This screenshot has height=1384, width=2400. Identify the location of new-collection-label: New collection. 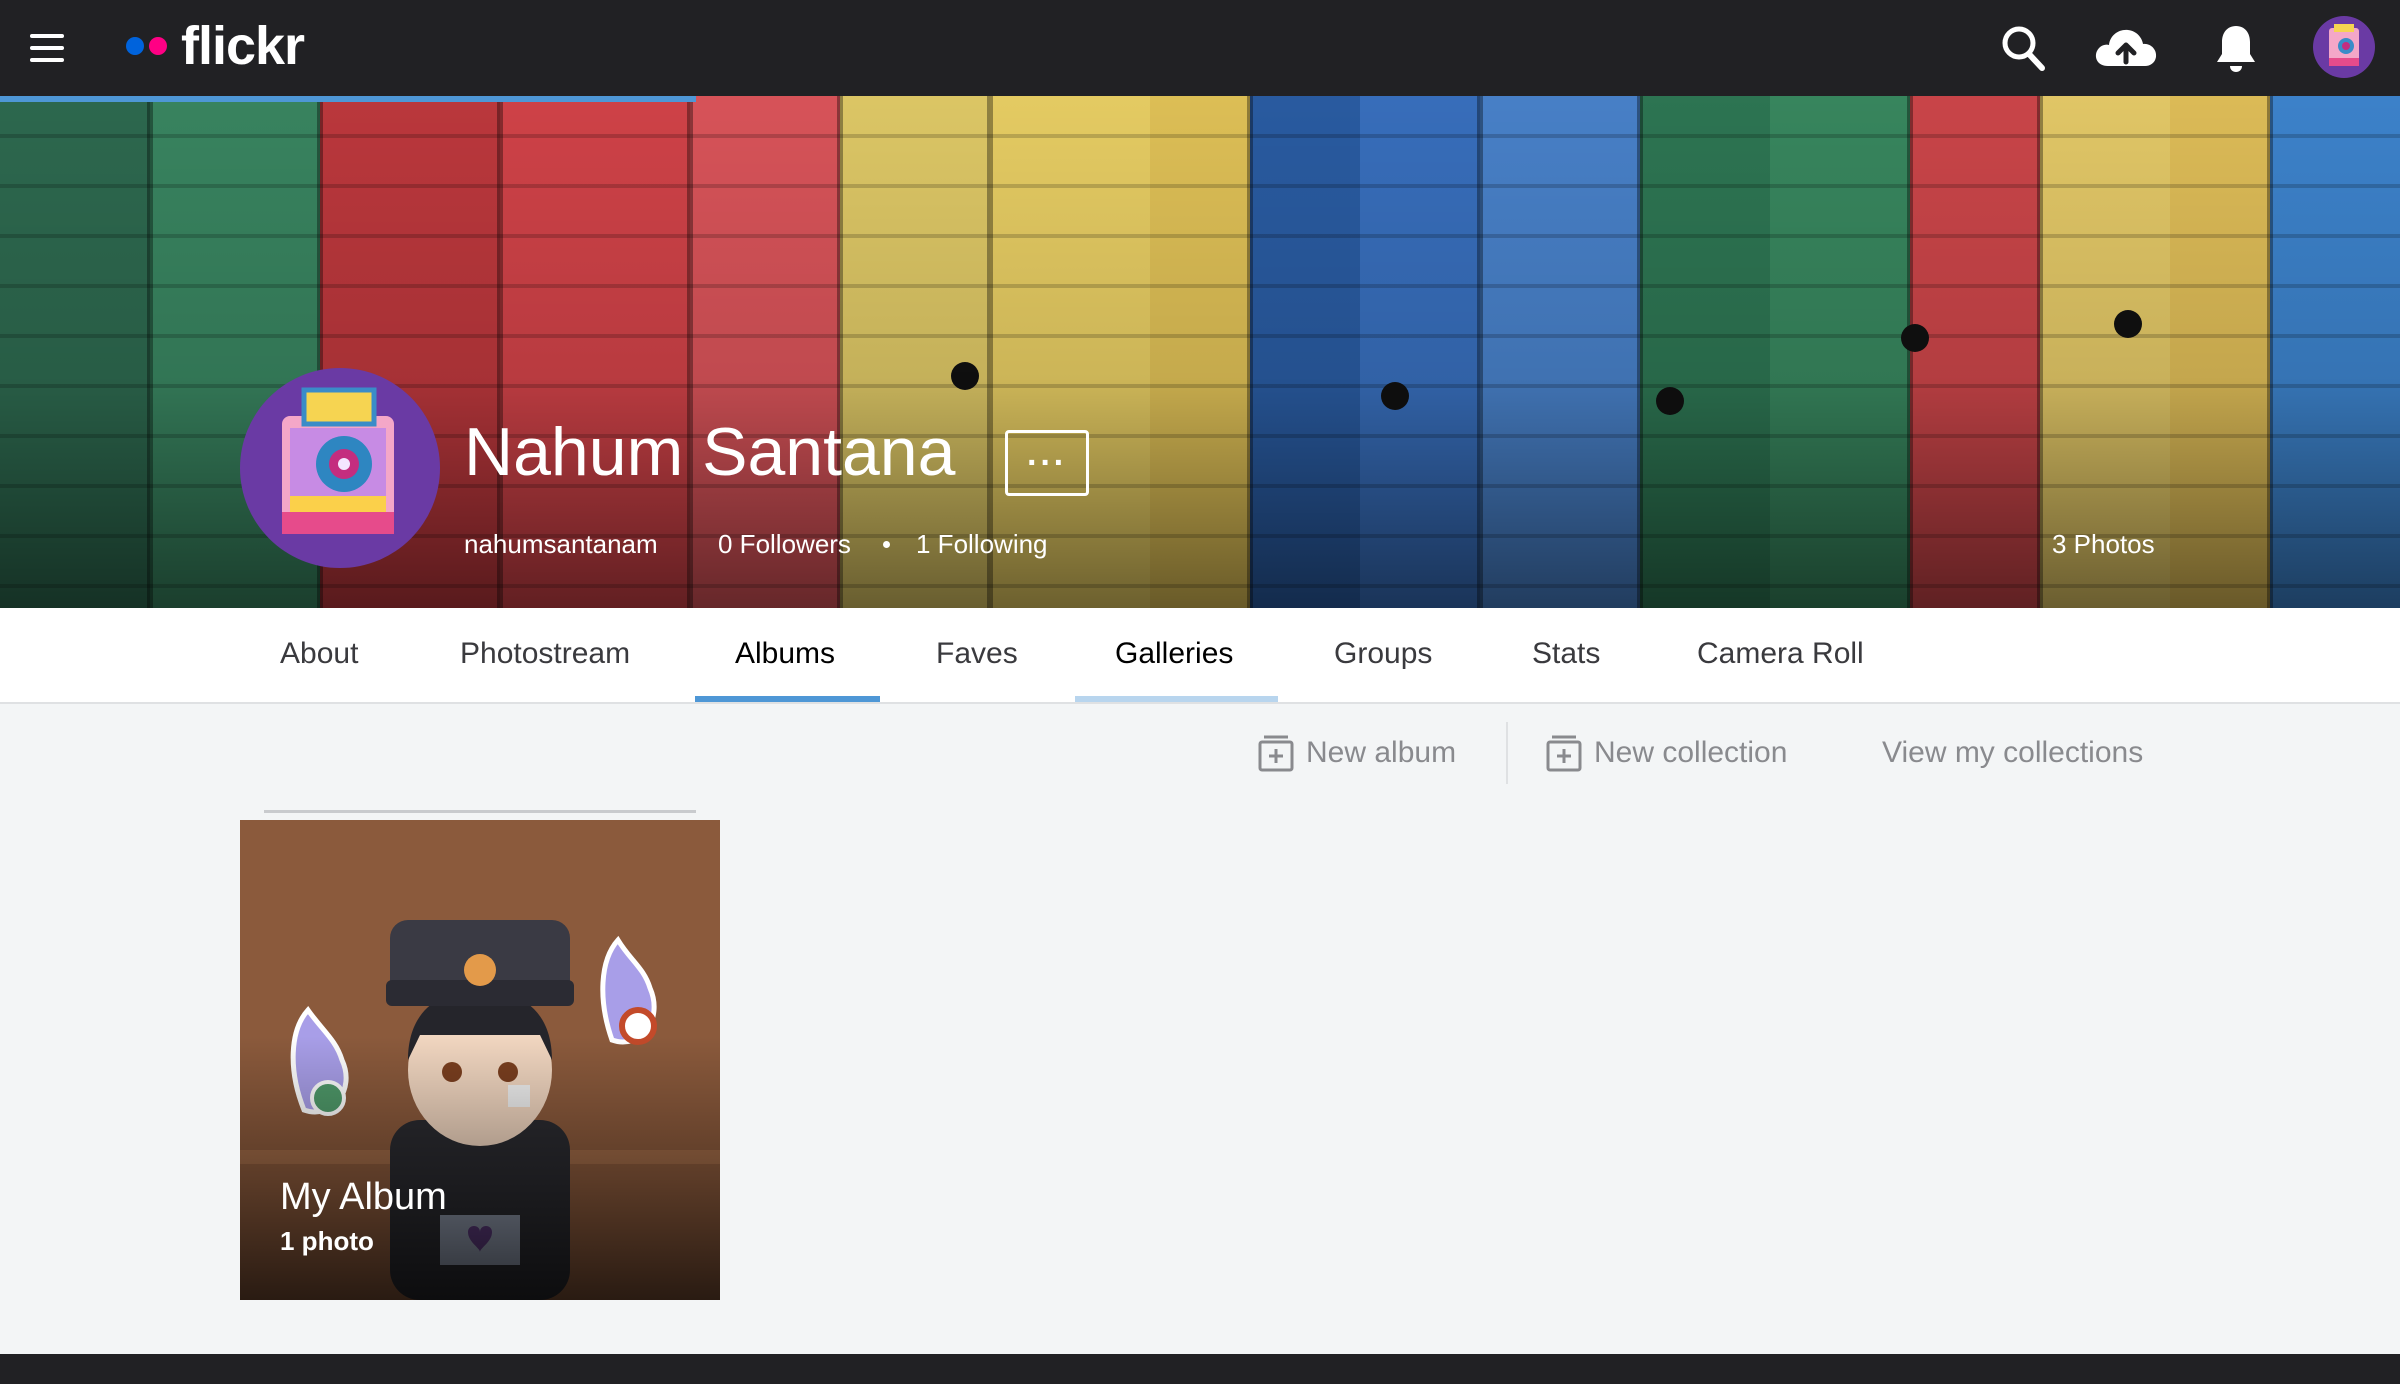
(1691, 752).